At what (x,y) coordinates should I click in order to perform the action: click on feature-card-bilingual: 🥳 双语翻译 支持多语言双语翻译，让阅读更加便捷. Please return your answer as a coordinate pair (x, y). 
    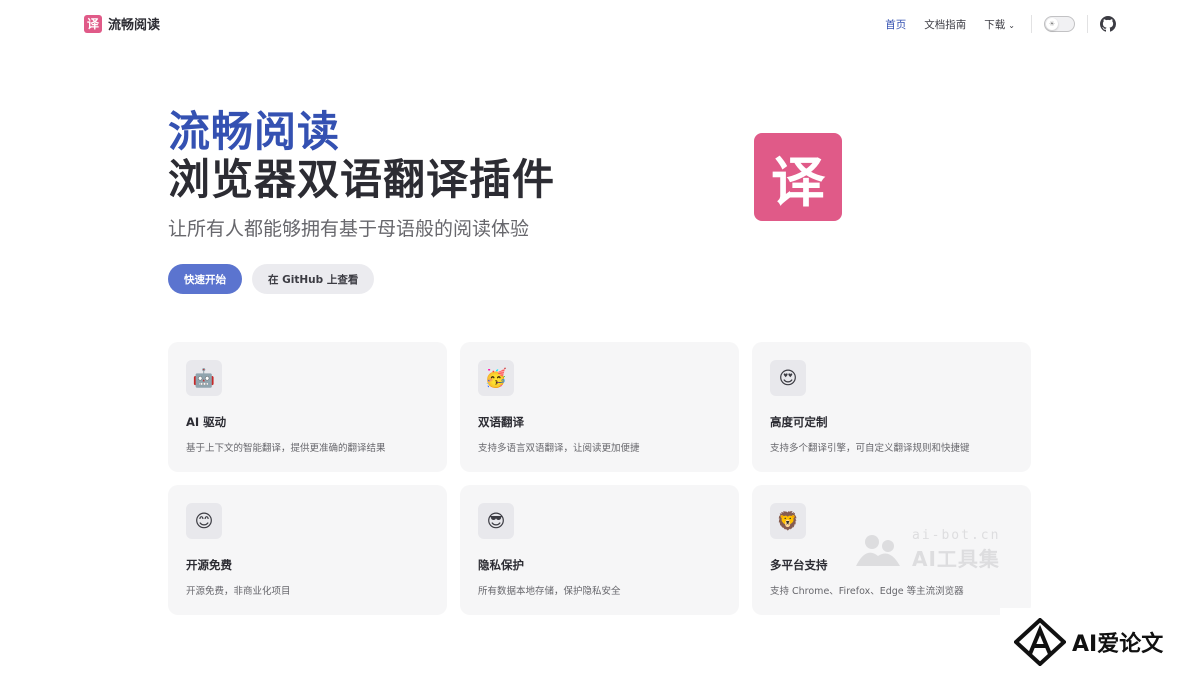
    Looking at the image, I should click on (599, 407).